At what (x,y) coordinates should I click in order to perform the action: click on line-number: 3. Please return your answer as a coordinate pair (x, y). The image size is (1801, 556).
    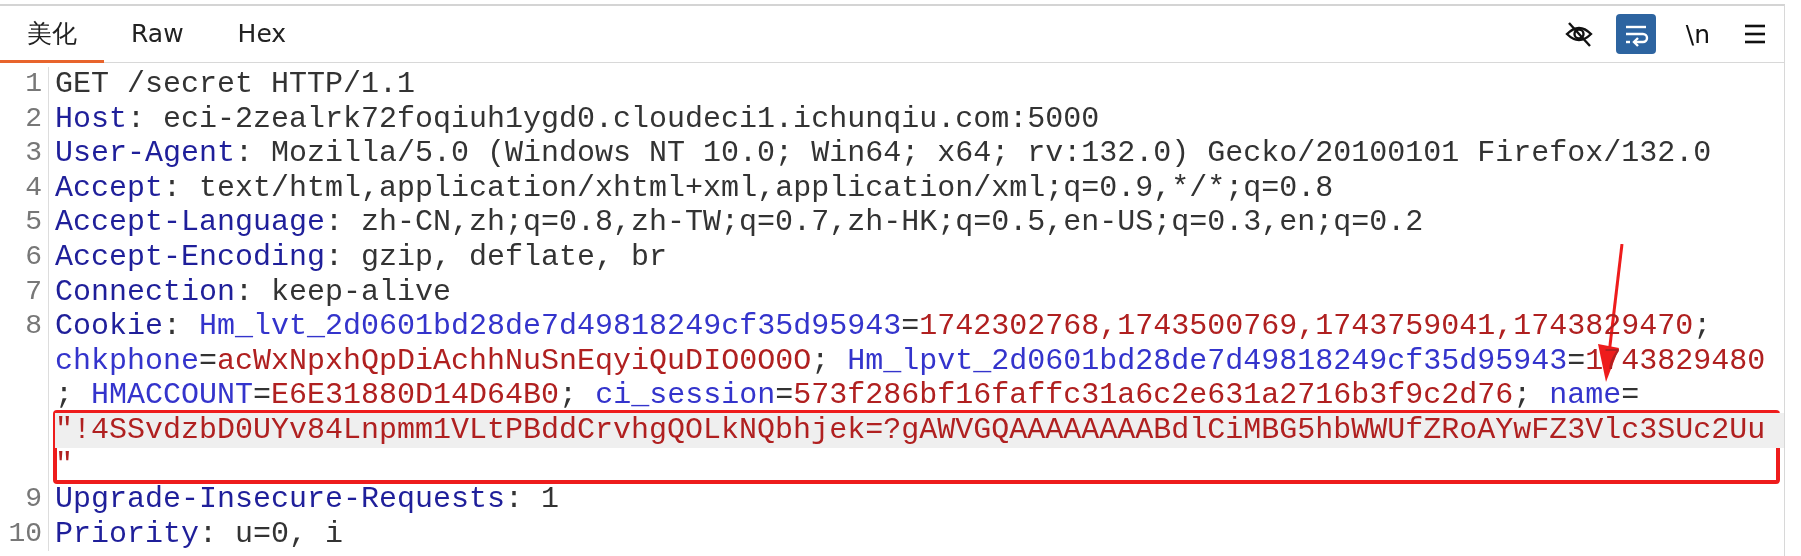
    Looking at the image, I should click on (24, 153).